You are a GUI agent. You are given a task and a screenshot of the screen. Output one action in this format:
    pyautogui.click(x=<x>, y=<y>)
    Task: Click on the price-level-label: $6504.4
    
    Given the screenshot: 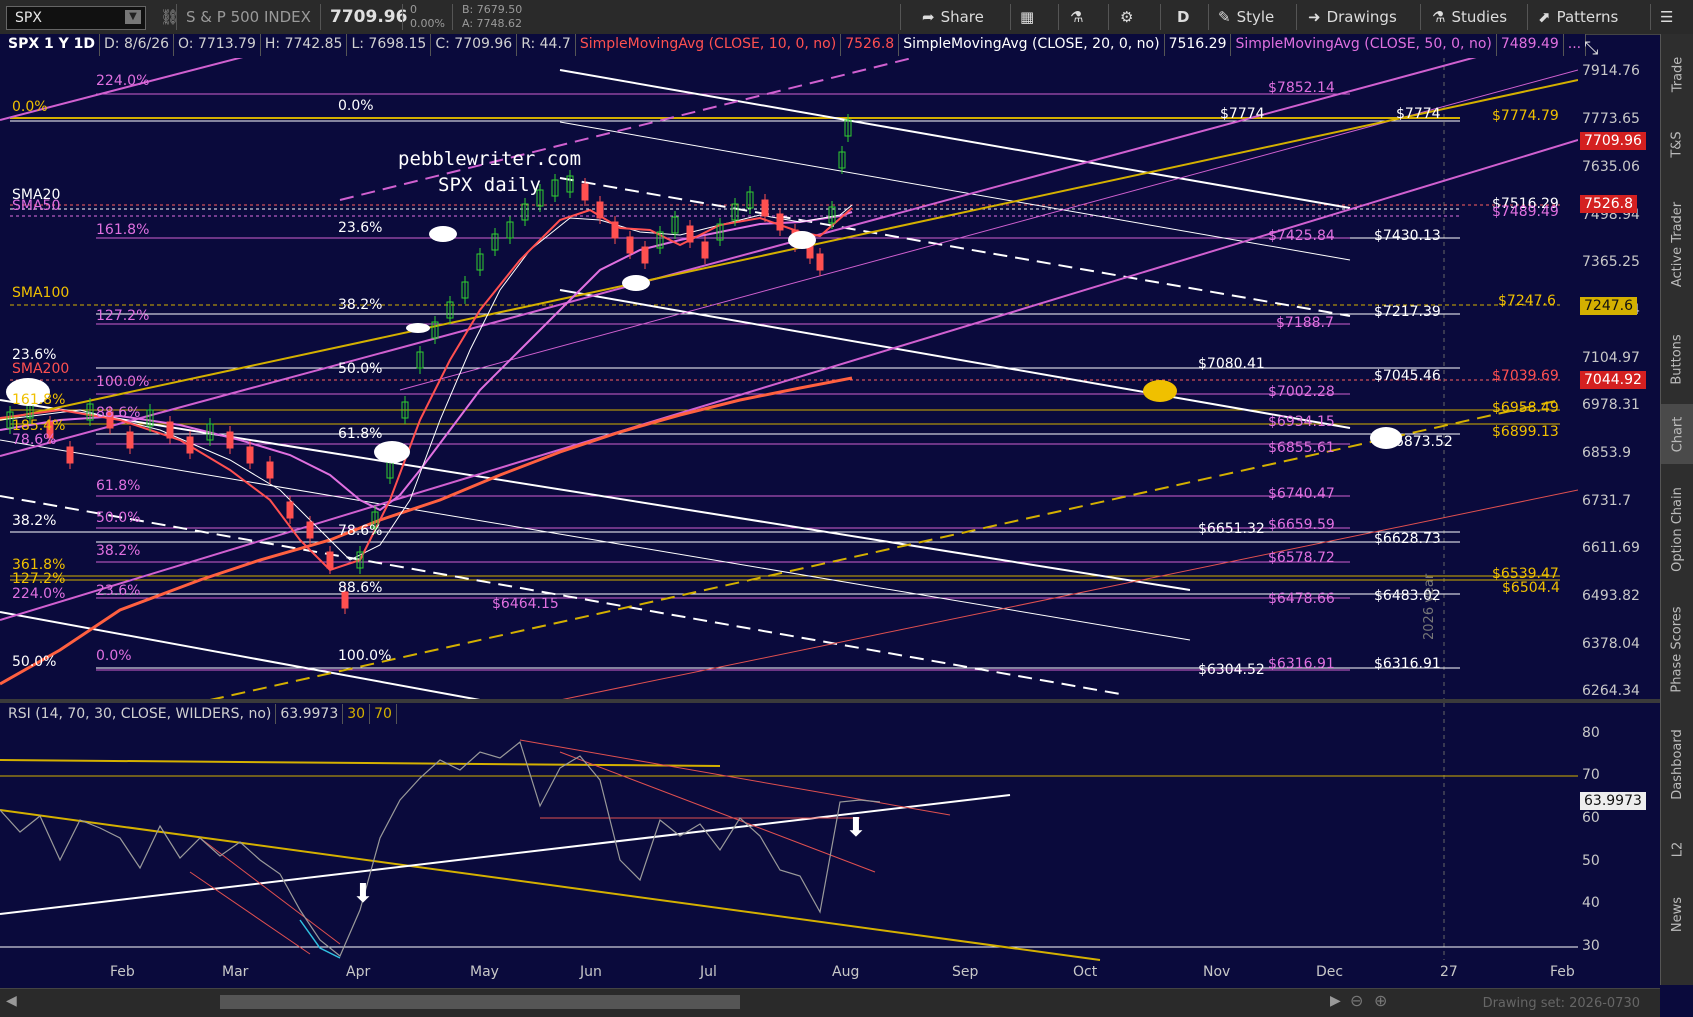 What is the action you would take?
    pyautogui.click(x=1531, y=588)
    